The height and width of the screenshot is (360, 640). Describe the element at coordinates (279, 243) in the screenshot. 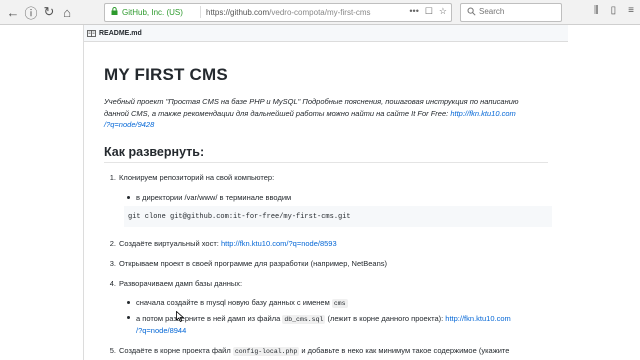

I see `vhost-link: http://fkn.ktu10.com/?q=node/8593` at that location.